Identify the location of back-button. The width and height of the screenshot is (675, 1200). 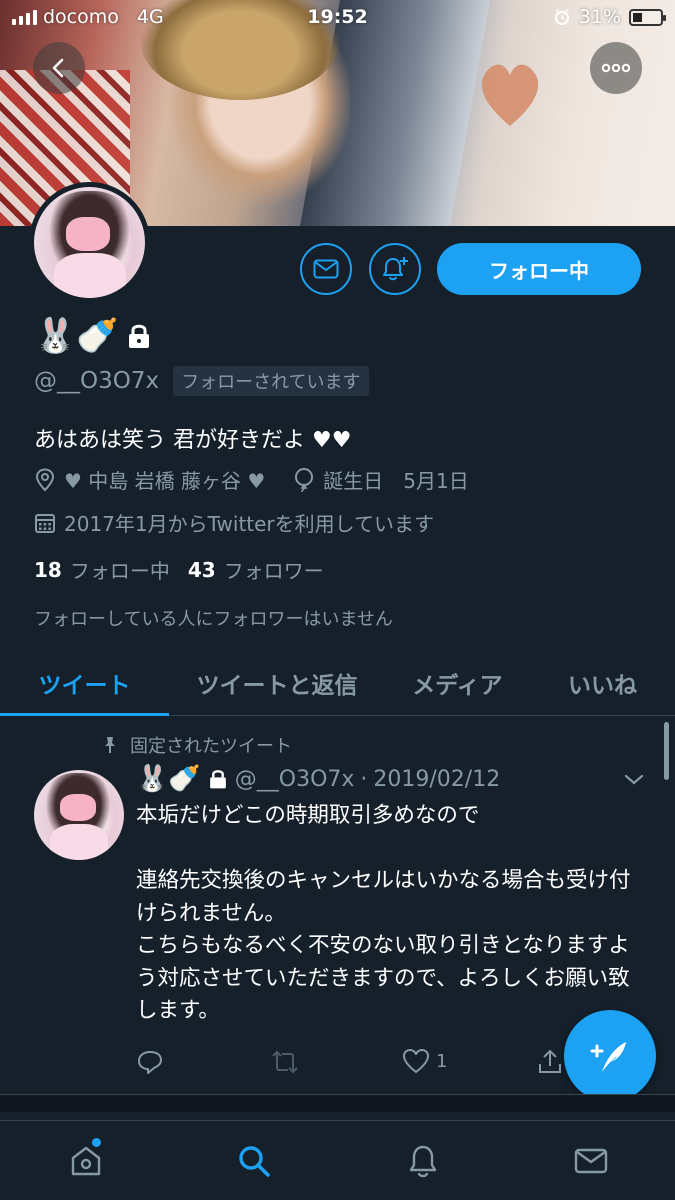
(59, 68).